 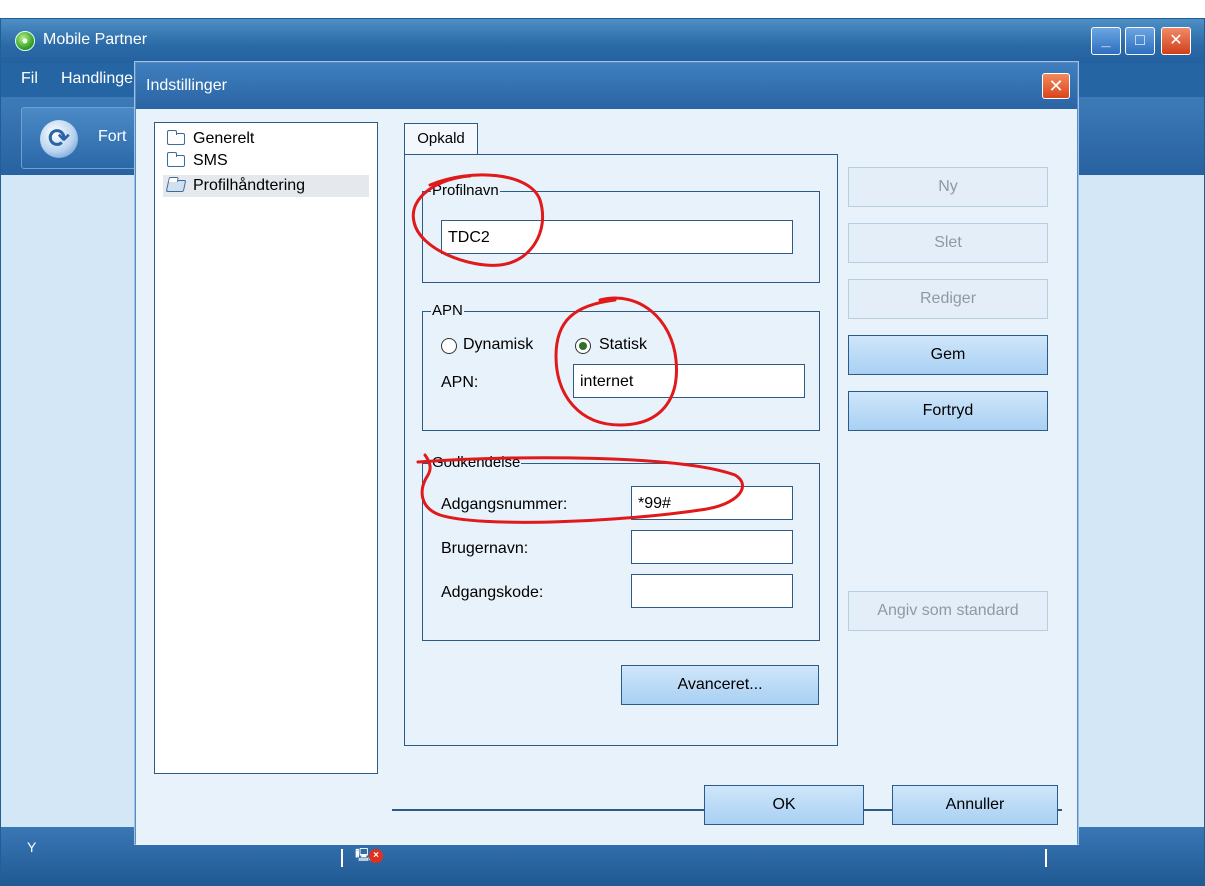 I want to click on profile-name-legend: Profilnavn, so click(x=465, y=190).